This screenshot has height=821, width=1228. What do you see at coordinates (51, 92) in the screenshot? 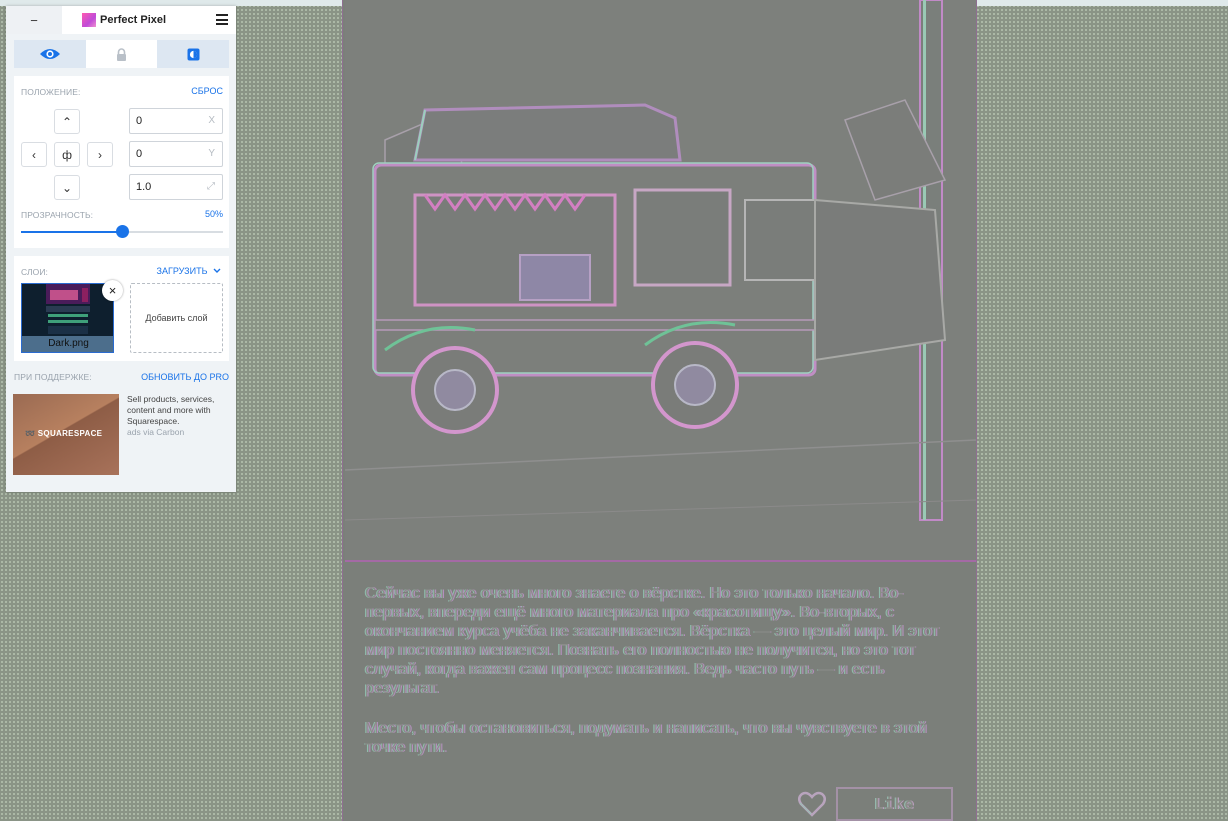
I see `position-label: ПОЛОЖЕНИЕ:` at bounding box center [51, 92].